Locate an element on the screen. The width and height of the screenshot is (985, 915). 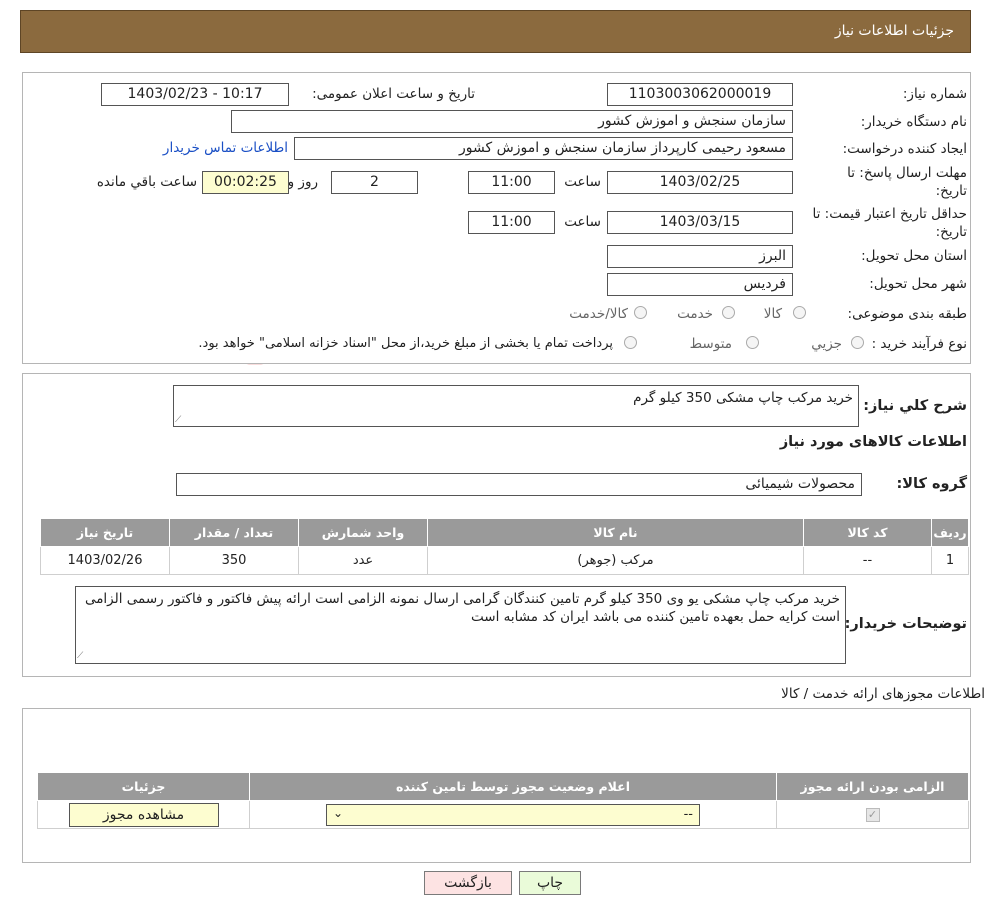
province-label: استان محل تحویل: is located at coordinates (914, 256).